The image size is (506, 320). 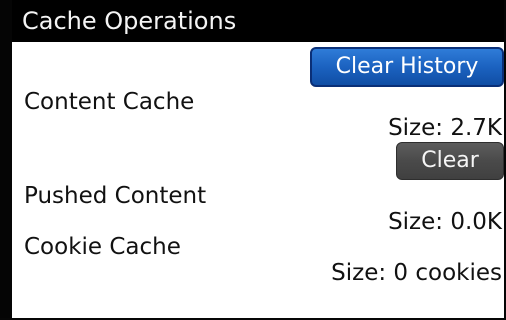 What do you see at coordinates (115, 196) in the screenshot?
I see `pushed-content-label: Pushed Content` at bounding box center [115, 196].